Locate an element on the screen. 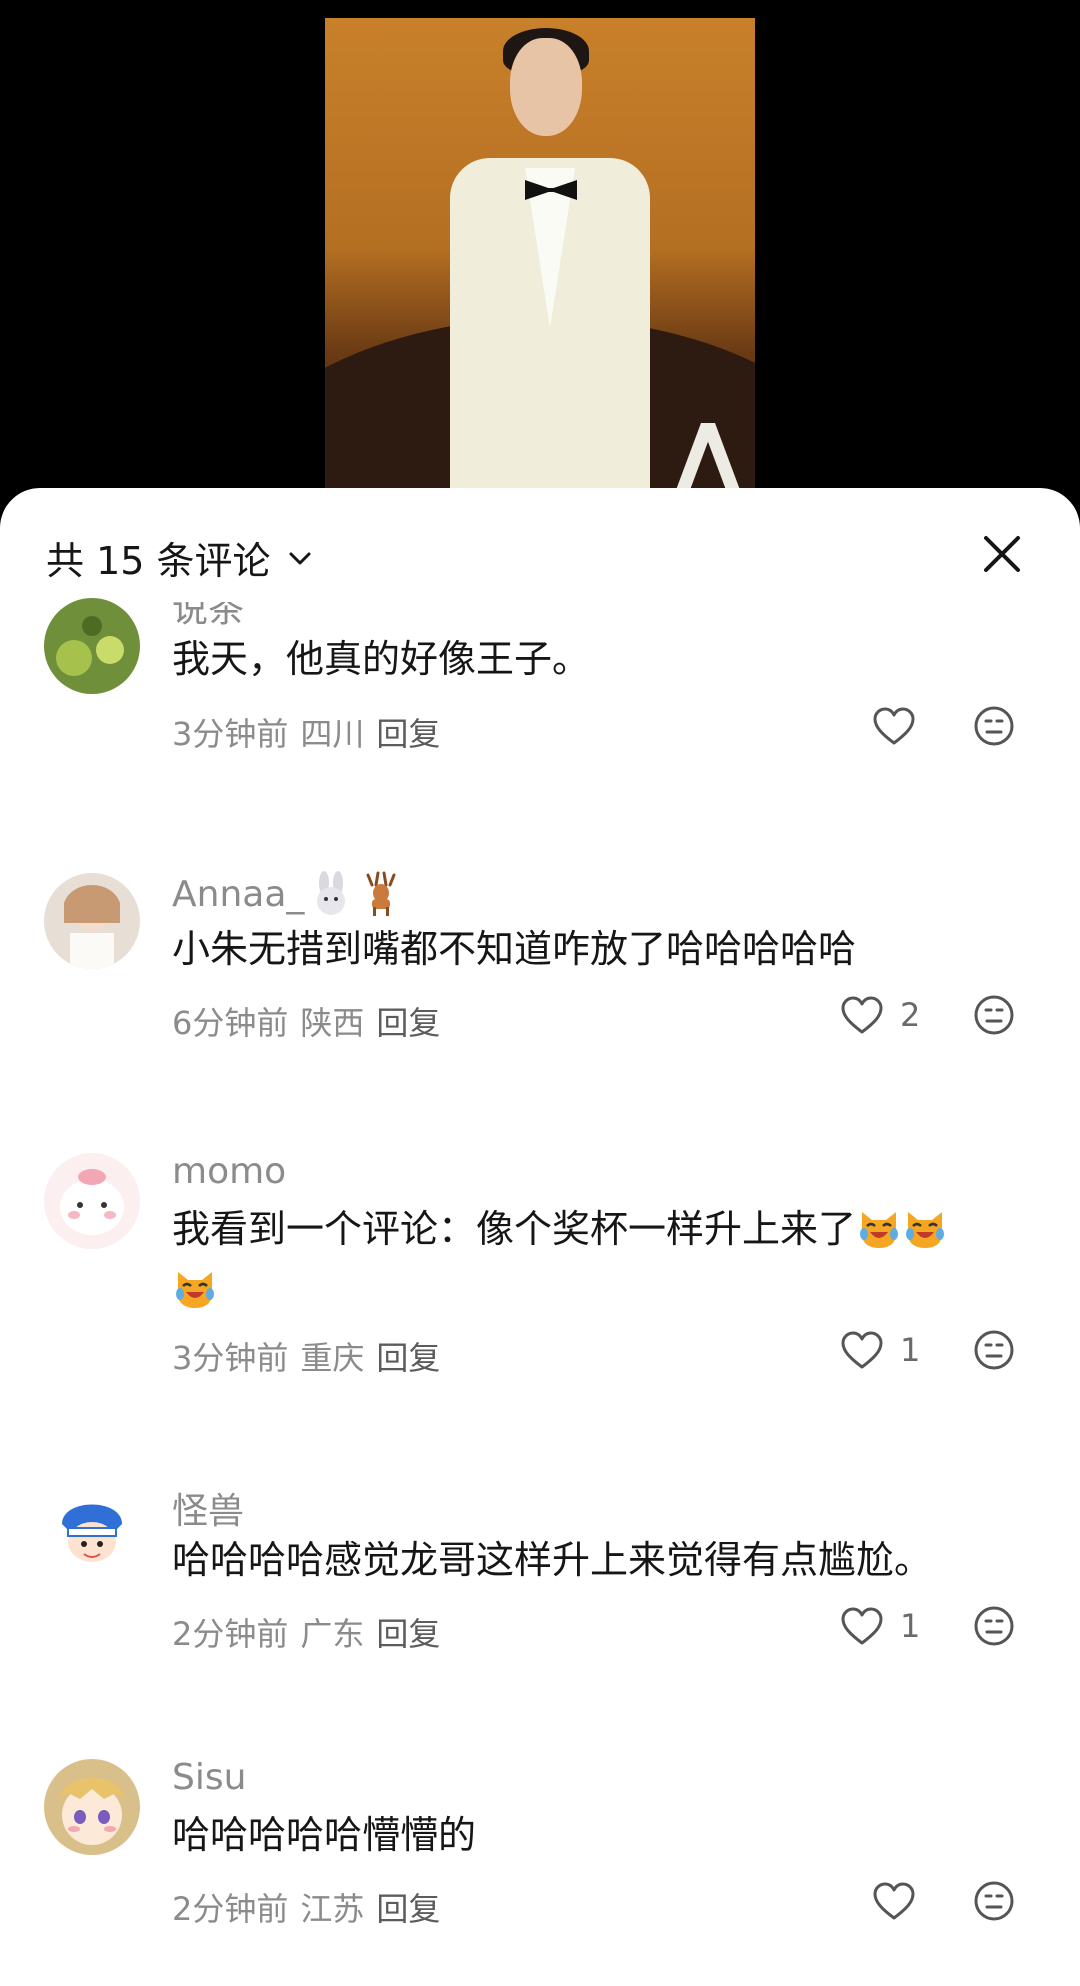 The image size is (1080, 1986). comment-text: 我看到一个评论：像个奖杯一样升上来了 is located at coordinates (607, 1259).